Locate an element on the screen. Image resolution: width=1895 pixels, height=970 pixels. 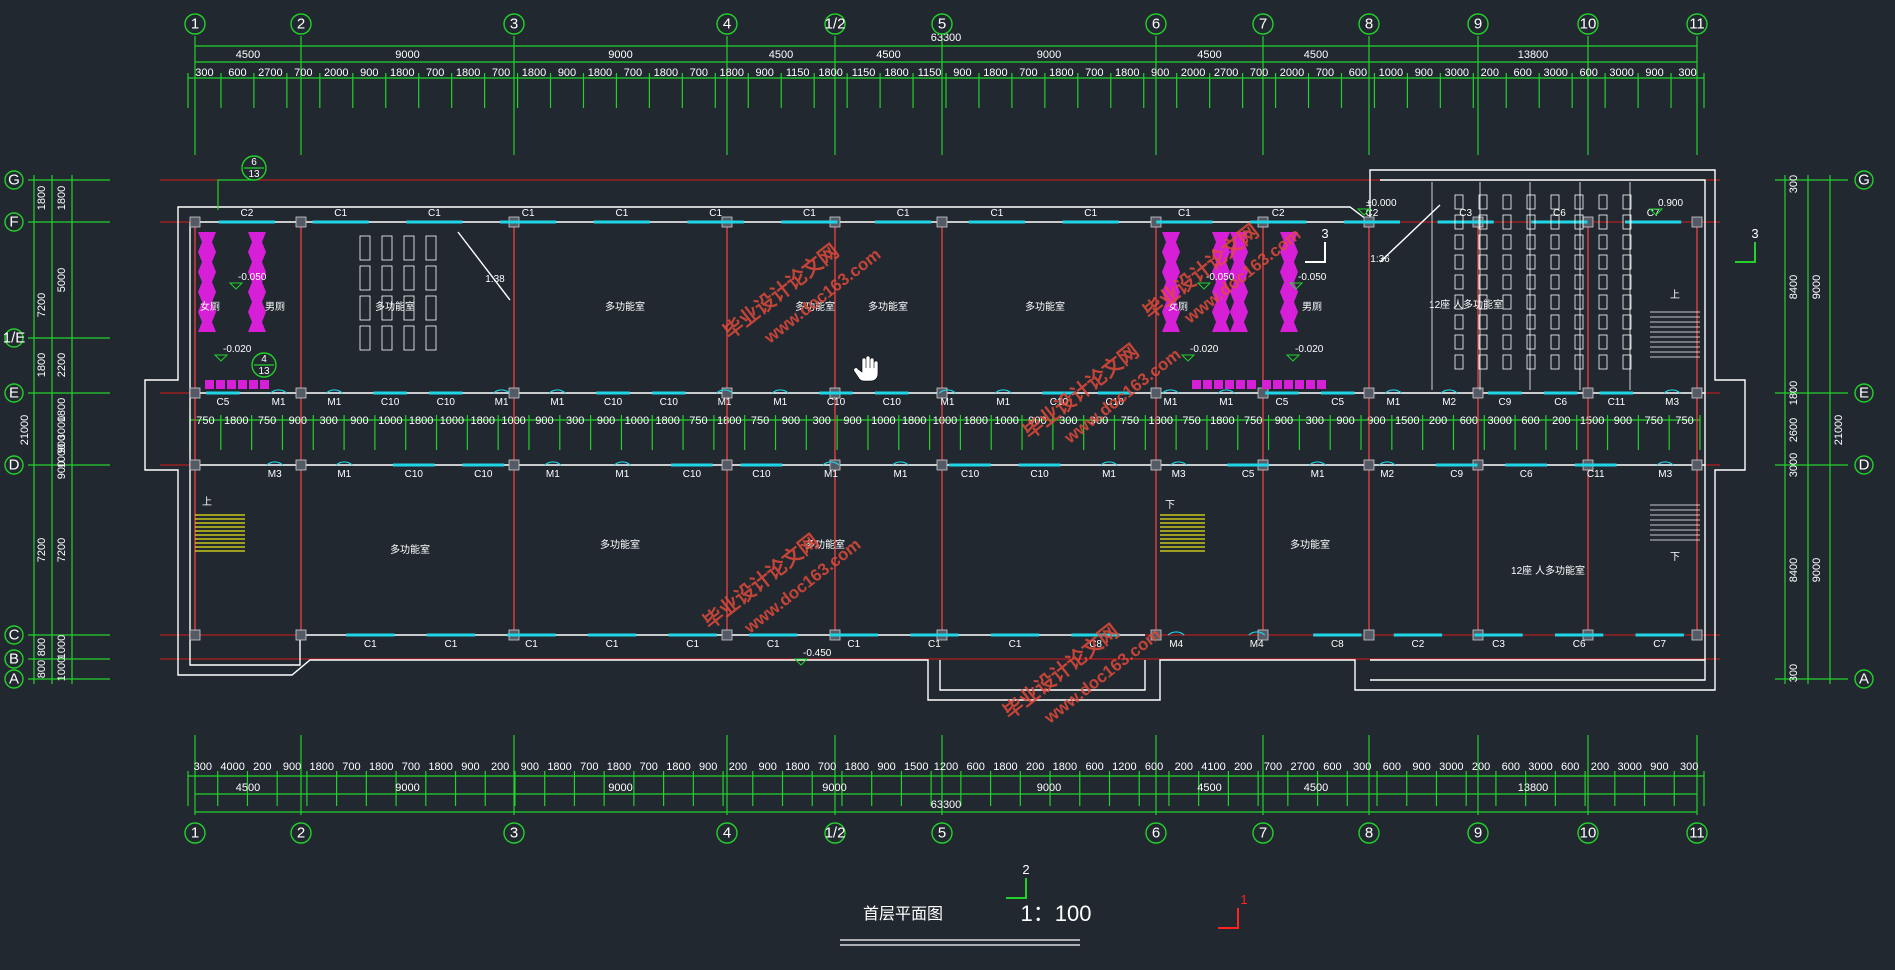
level-value: -0.050 is located at coordinates (252, 277).